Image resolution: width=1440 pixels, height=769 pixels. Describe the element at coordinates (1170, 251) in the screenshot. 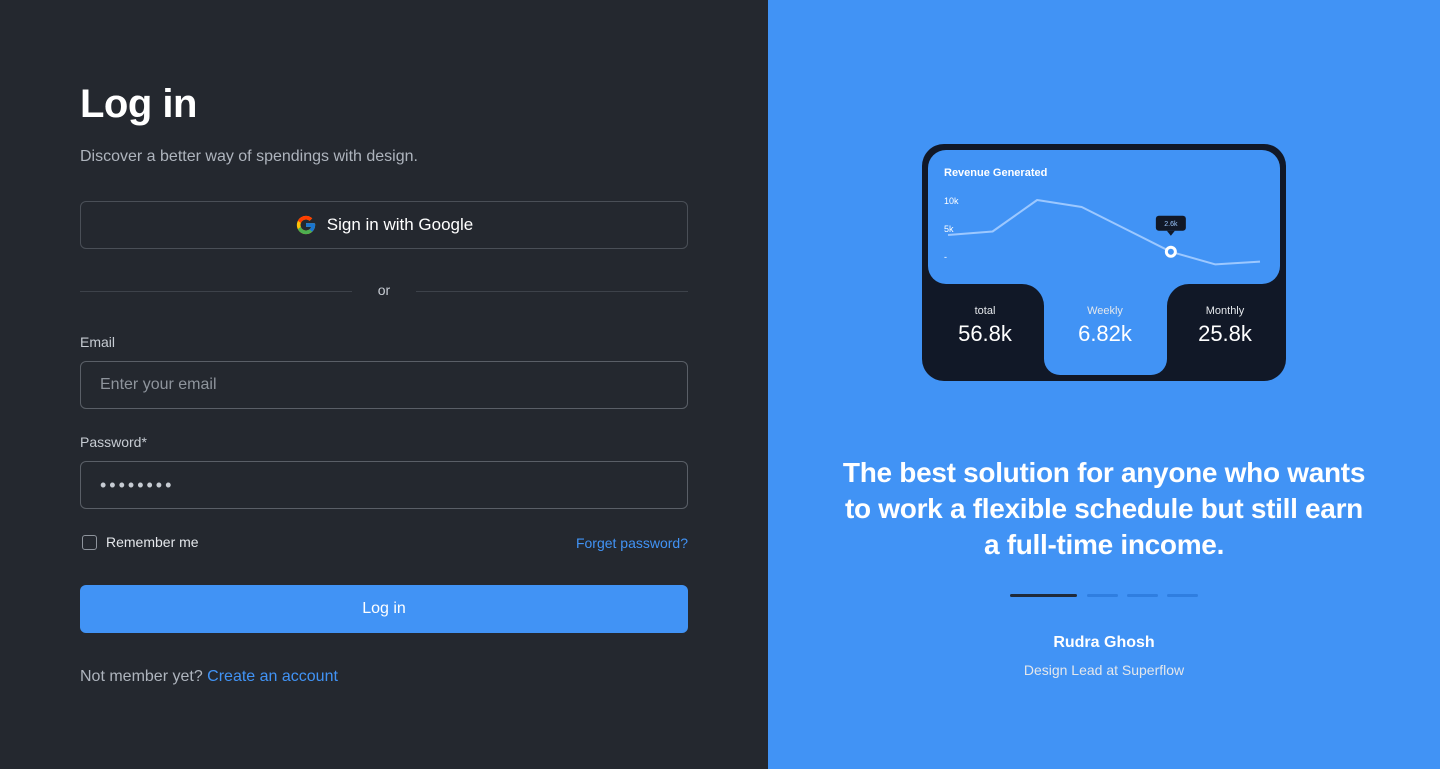

I see `highlight-dot-inner` at that location.